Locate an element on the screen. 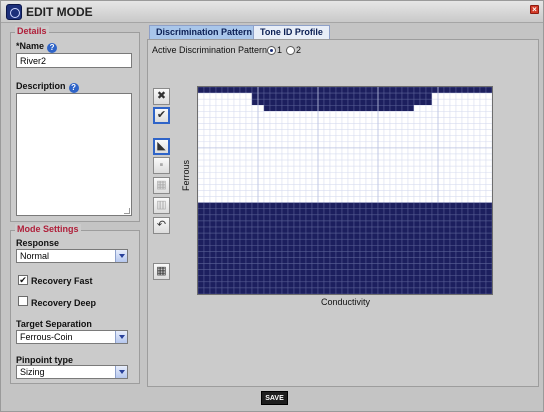 This screenshot has width=544, height=412. pointer-tool-button: ◣ is located at coordinates (161, 146).